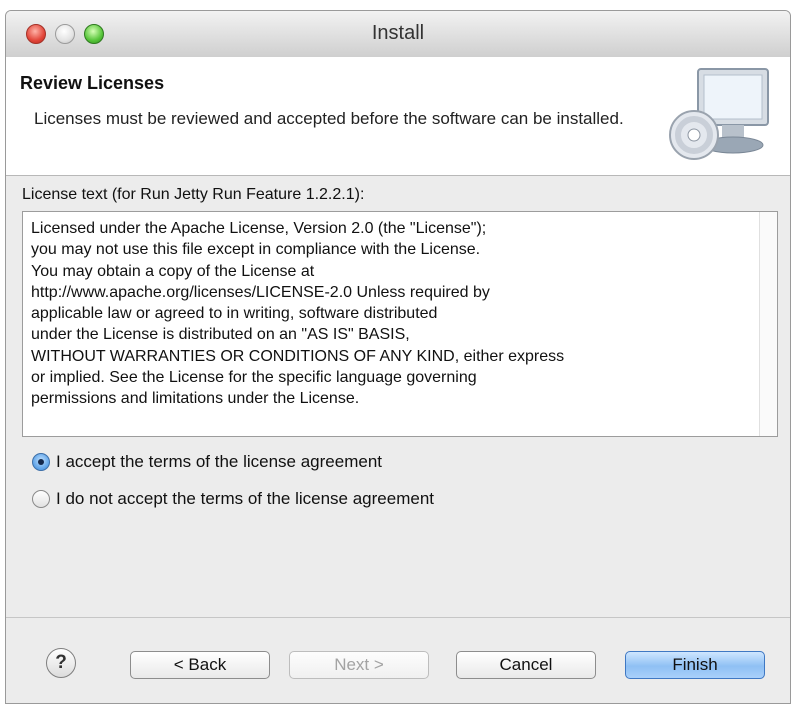  I want to click on cancel-button: Cancel, so click(526, 665).